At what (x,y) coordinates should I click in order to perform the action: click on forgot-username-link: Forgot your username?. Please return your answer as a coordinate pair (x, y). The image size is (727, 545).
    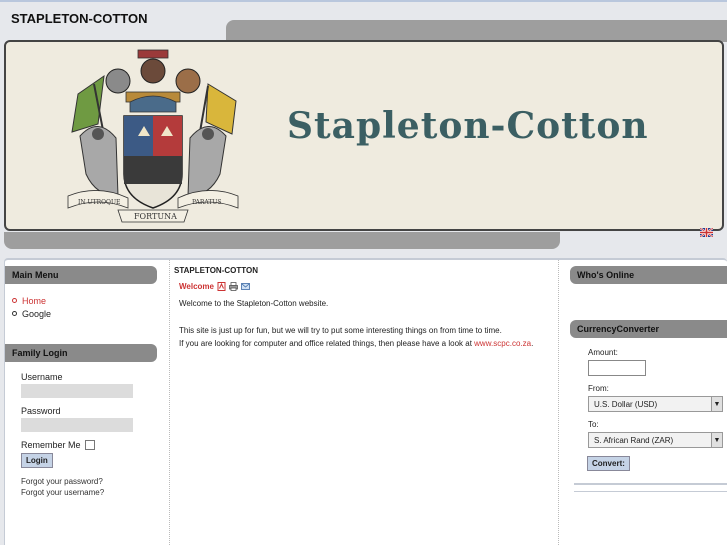
    Looking at the image, I should click on (95, 492).